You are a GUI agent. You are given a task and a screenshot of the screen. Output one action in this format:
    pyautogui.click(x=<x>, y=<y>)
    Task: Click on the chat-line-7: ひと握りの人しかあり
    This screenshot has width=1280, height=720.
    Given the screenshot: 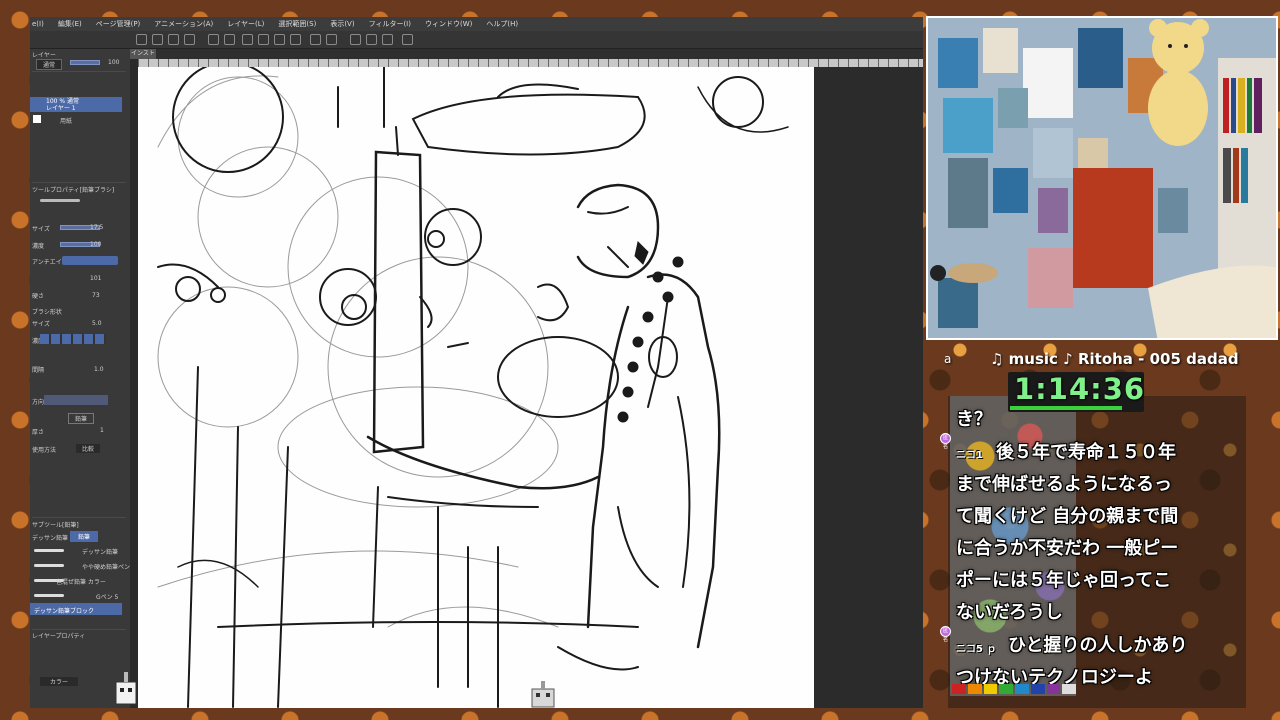 What is the action you would take?
    pyautogui.click(x=1098, y=645)
    